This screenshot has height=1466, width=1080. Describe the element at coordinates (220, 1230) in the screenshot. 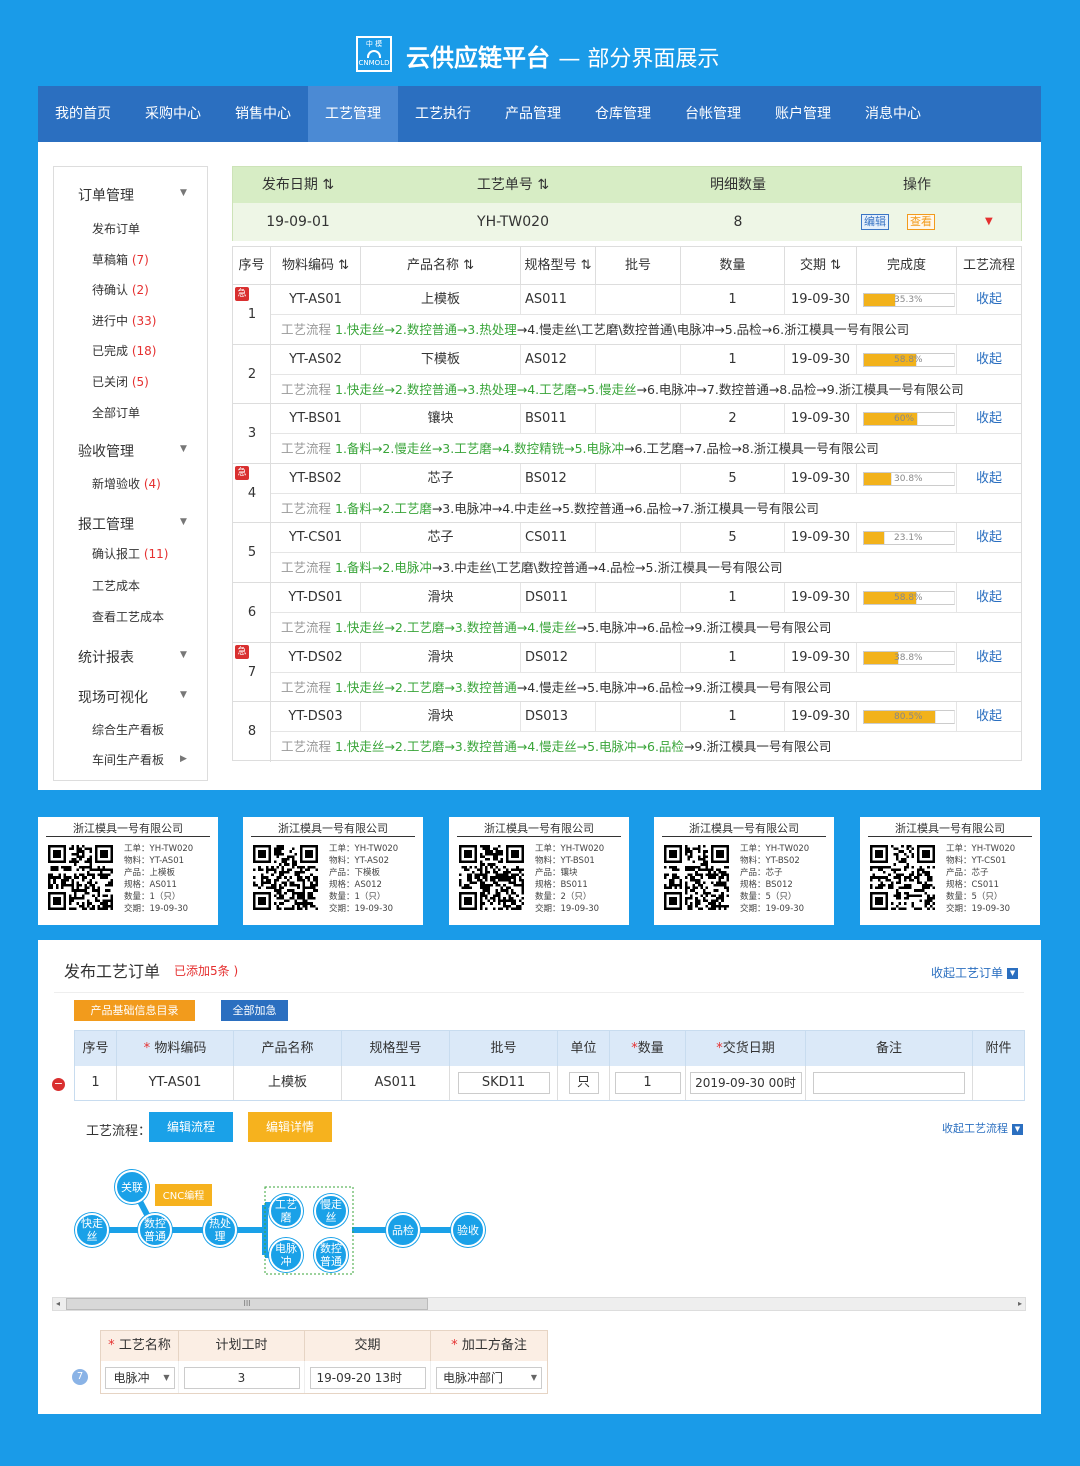

I see `flow-node-c: 热处理` at that location.